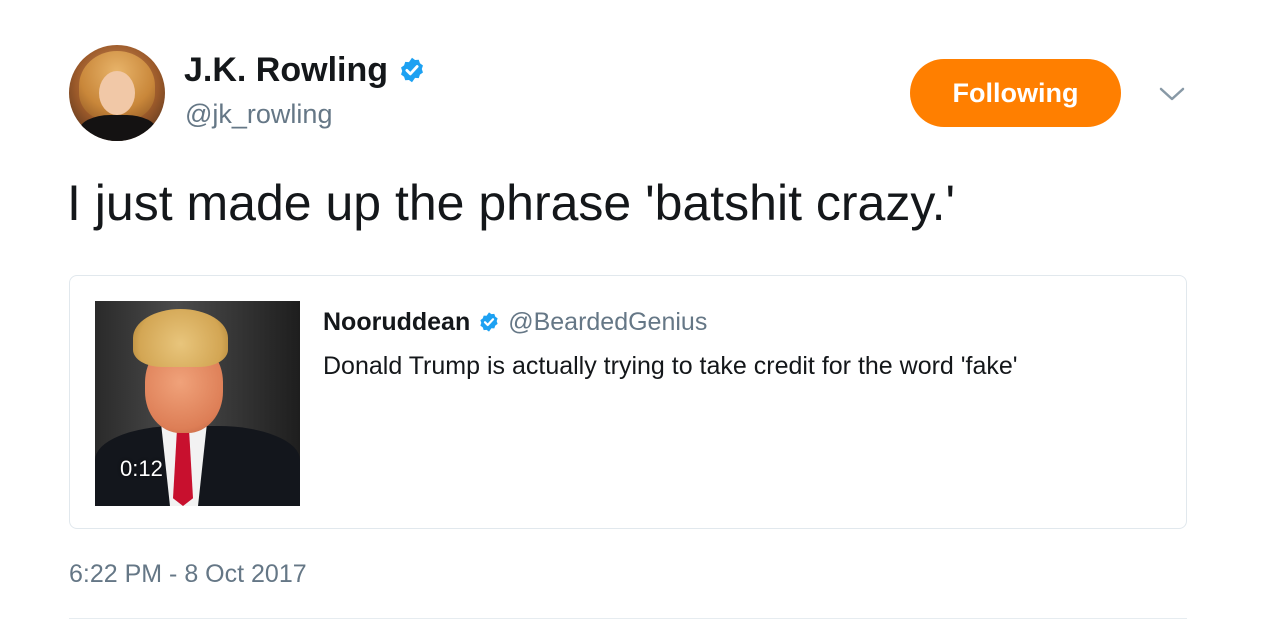 This screenshot has height=623, width=1261. Describe the element at coordinates (180, 338) in the screenshot. I see `thumb-hair` at that location.